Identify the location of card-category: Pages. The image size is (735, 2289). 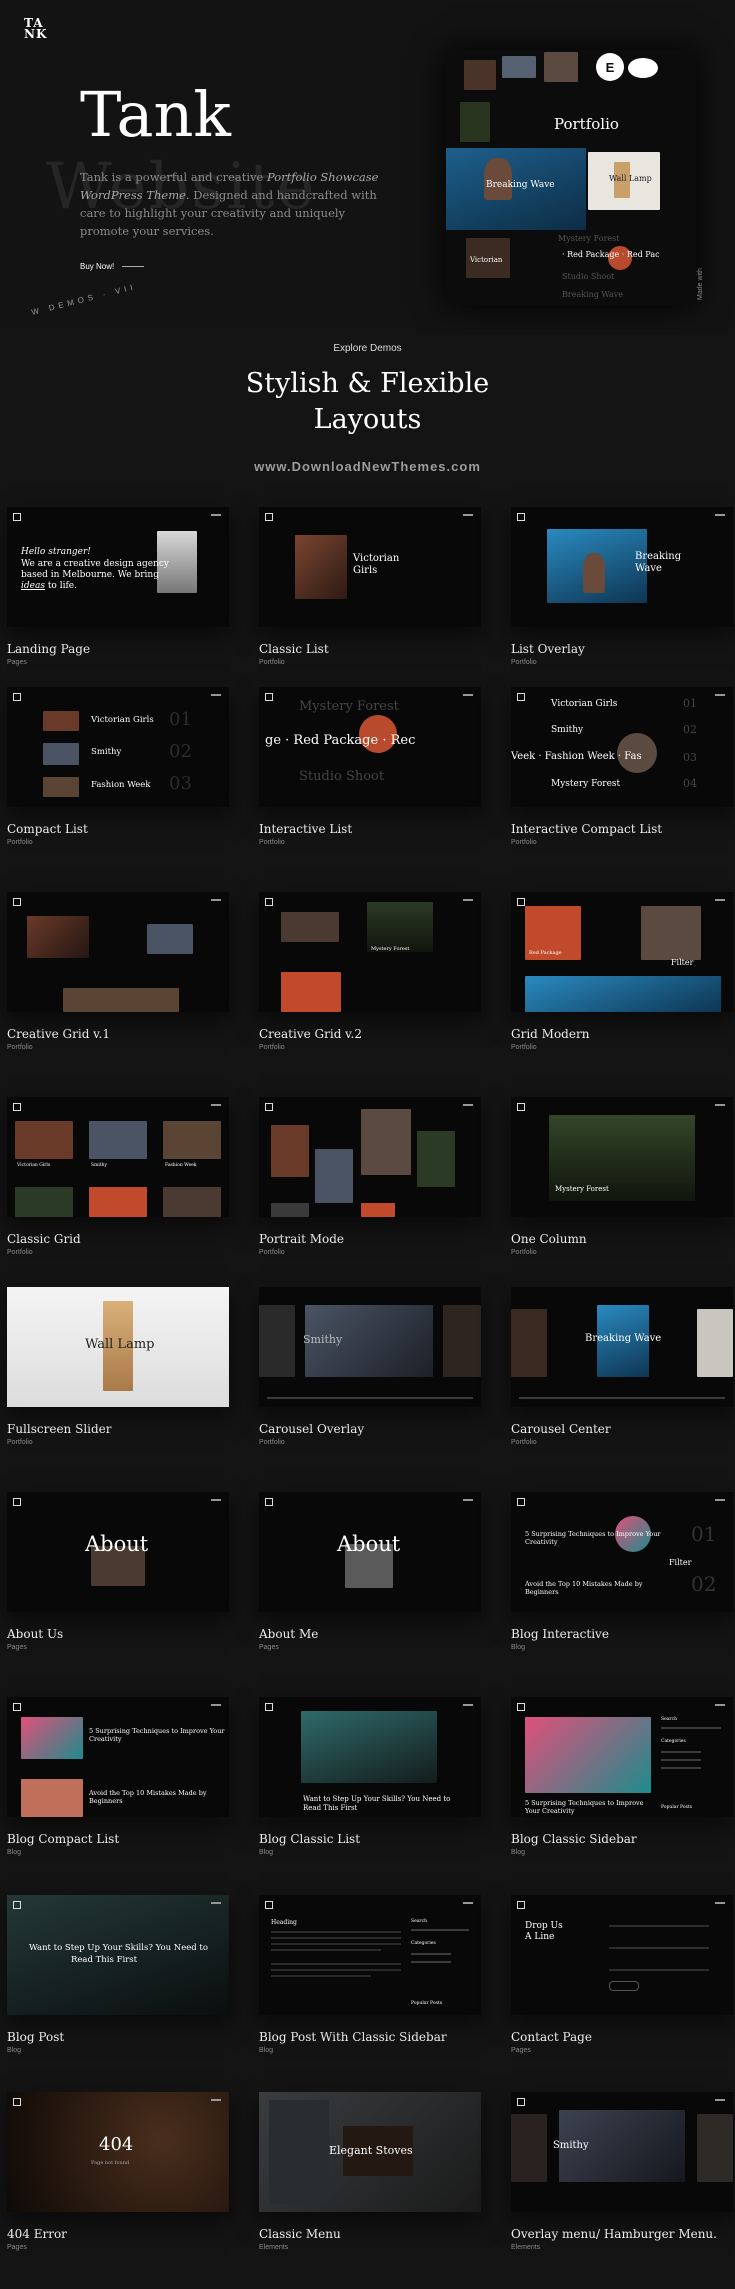
(17, 662).